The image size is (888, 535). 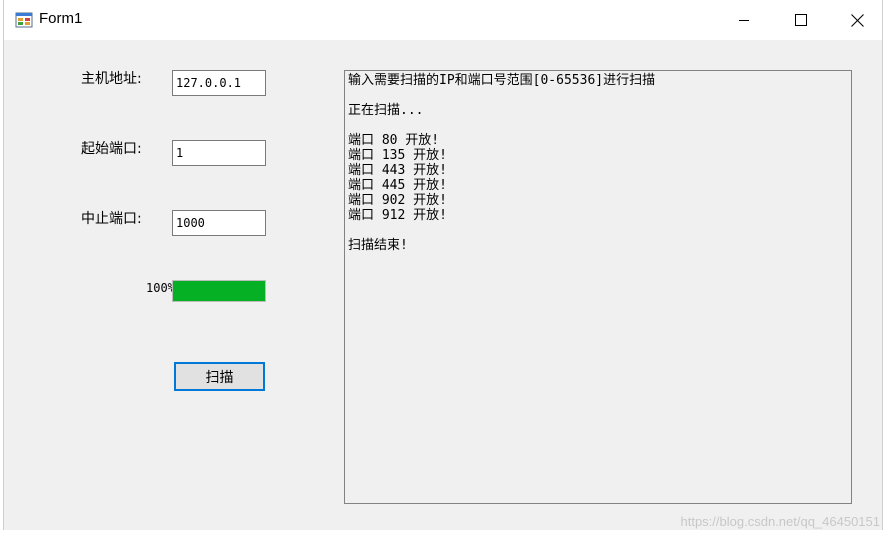 I want to click on close-button, so click(x=857, y=20).